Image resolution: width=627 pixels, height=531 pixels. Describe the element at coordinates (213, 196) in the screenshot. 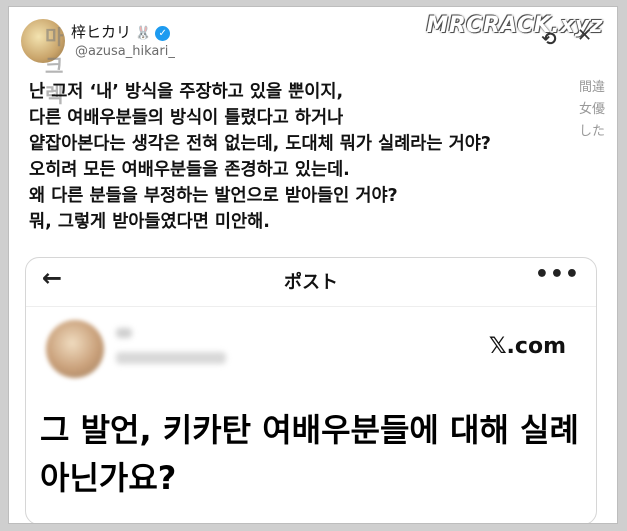

I see `post-body-line: 왜 다른 분들을 부정하는 발언으로 받아들인 거야?` at that location.